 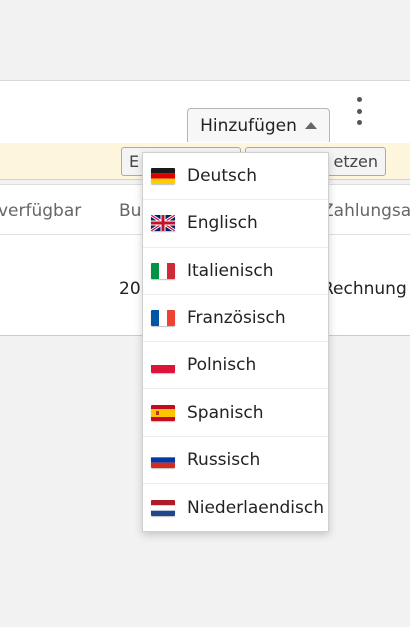 What do you see at coordinates (163, 365) in the screenshot?
I see `flag-pl-icon` at bounding box center [163, 365].